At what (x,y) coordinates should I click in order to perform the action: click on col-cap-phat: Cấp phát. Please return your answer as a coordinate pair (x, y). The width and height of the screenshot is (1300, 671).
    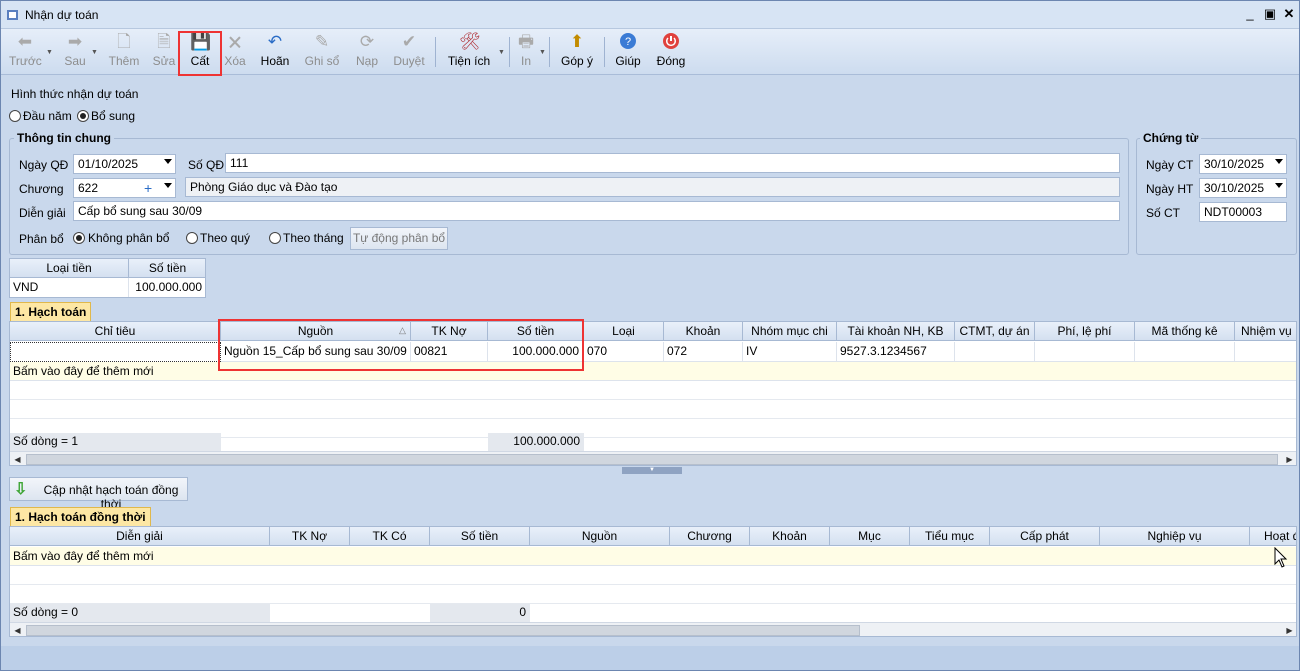
    Looking at the image, I should click on (1045, 536).